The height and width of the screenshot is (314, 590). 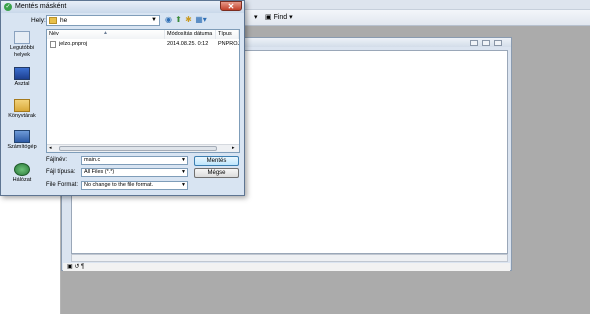 I want to click on scroll-right-icon: ▸, so click(x=233, y=148).